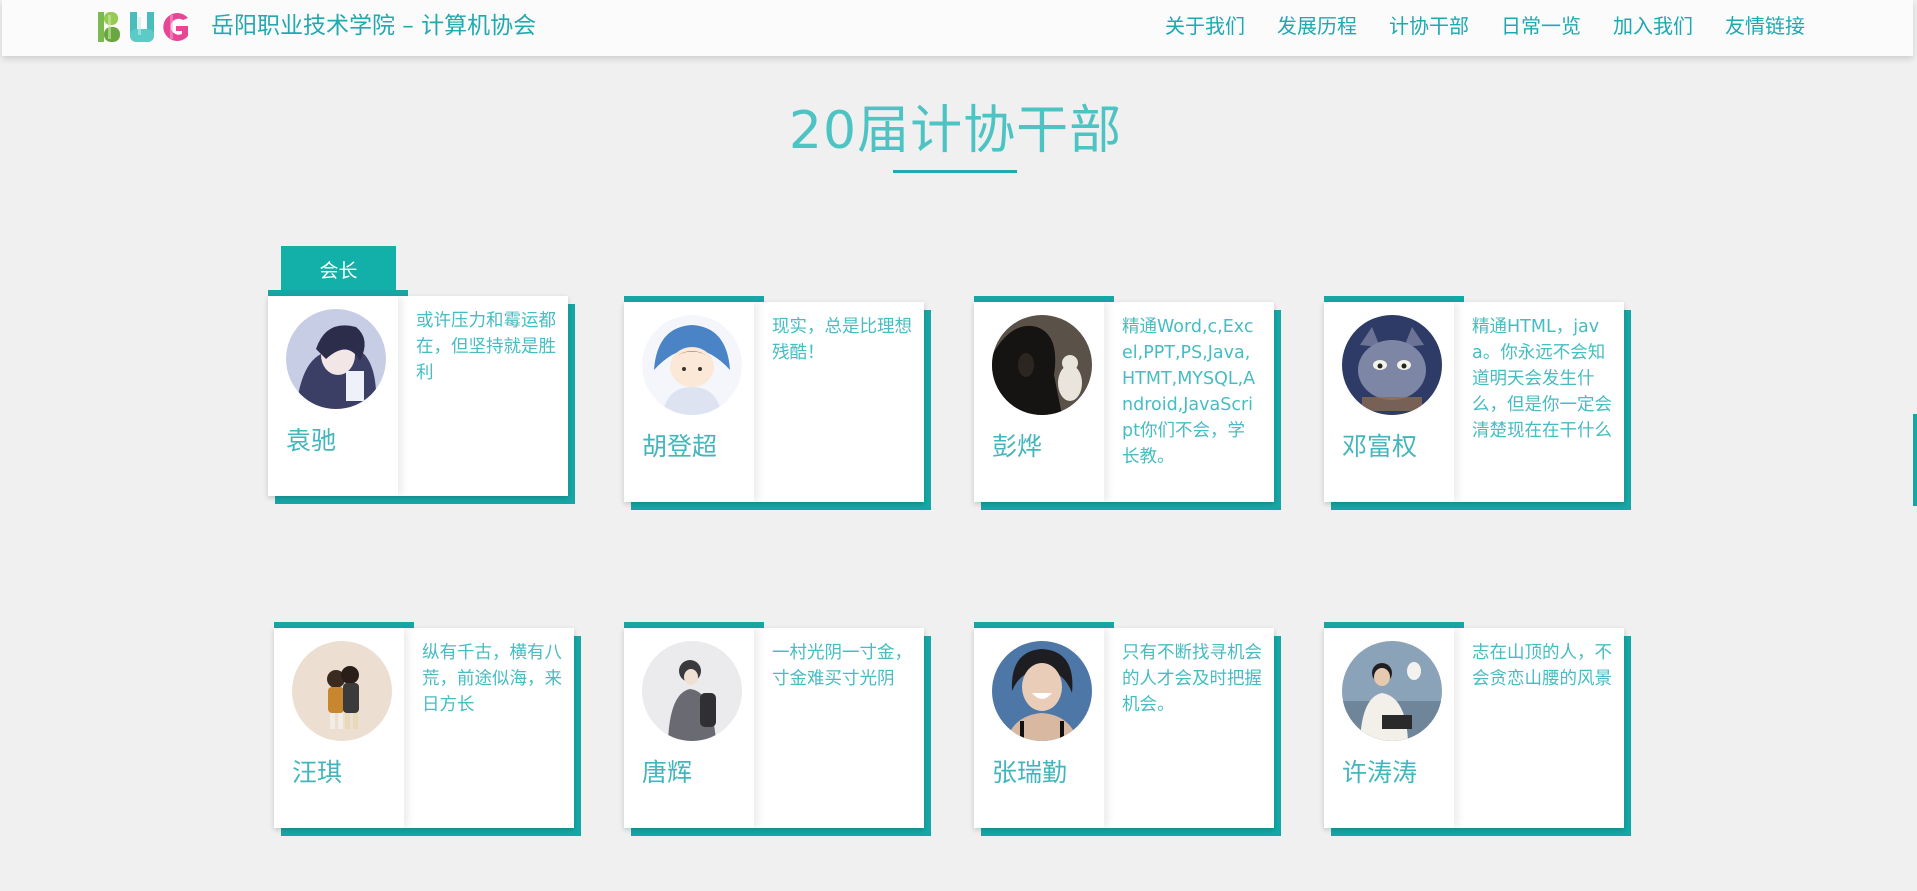  What do you see at coordinates (667, 772) in the screenshot?
I see `member-name: 唐辉` at bounding box center [667, 772].